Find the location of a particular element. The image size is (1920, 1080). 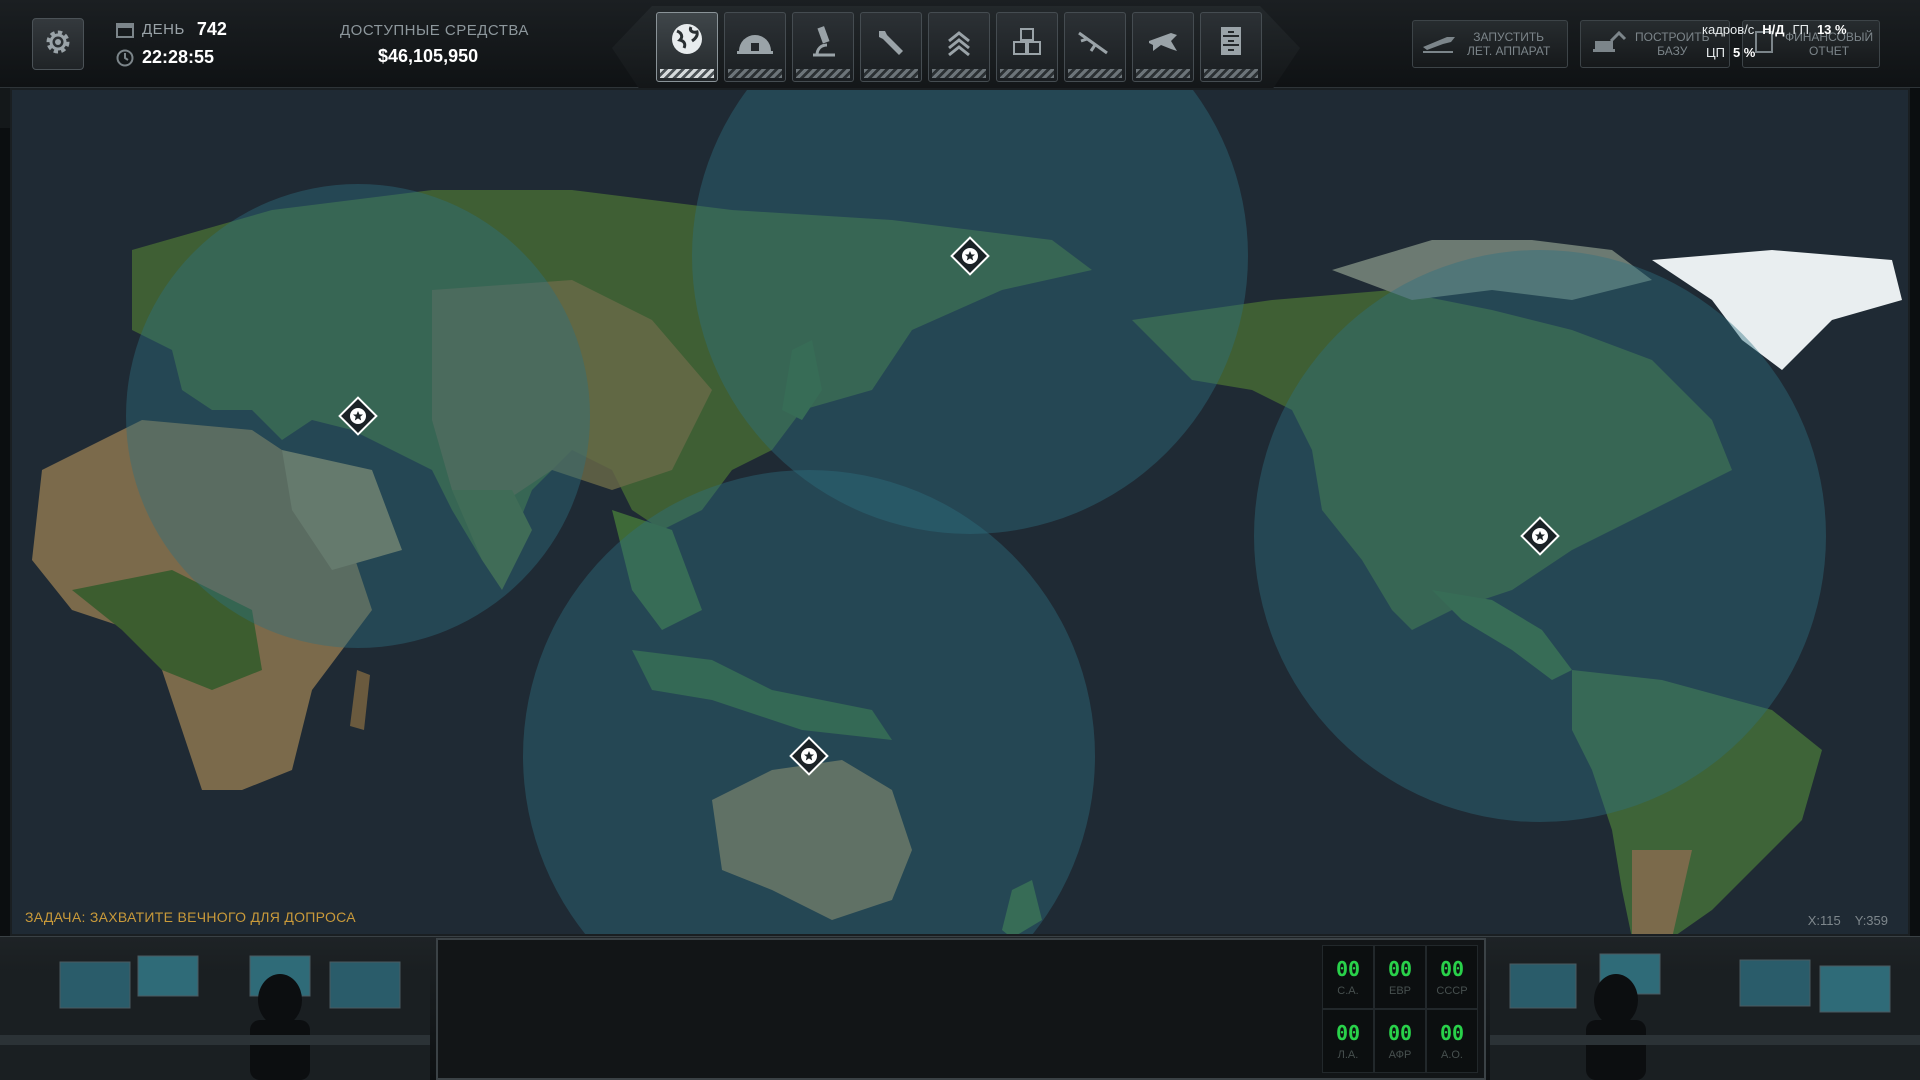

excavator-icon is located at coordinates (1608, 44).